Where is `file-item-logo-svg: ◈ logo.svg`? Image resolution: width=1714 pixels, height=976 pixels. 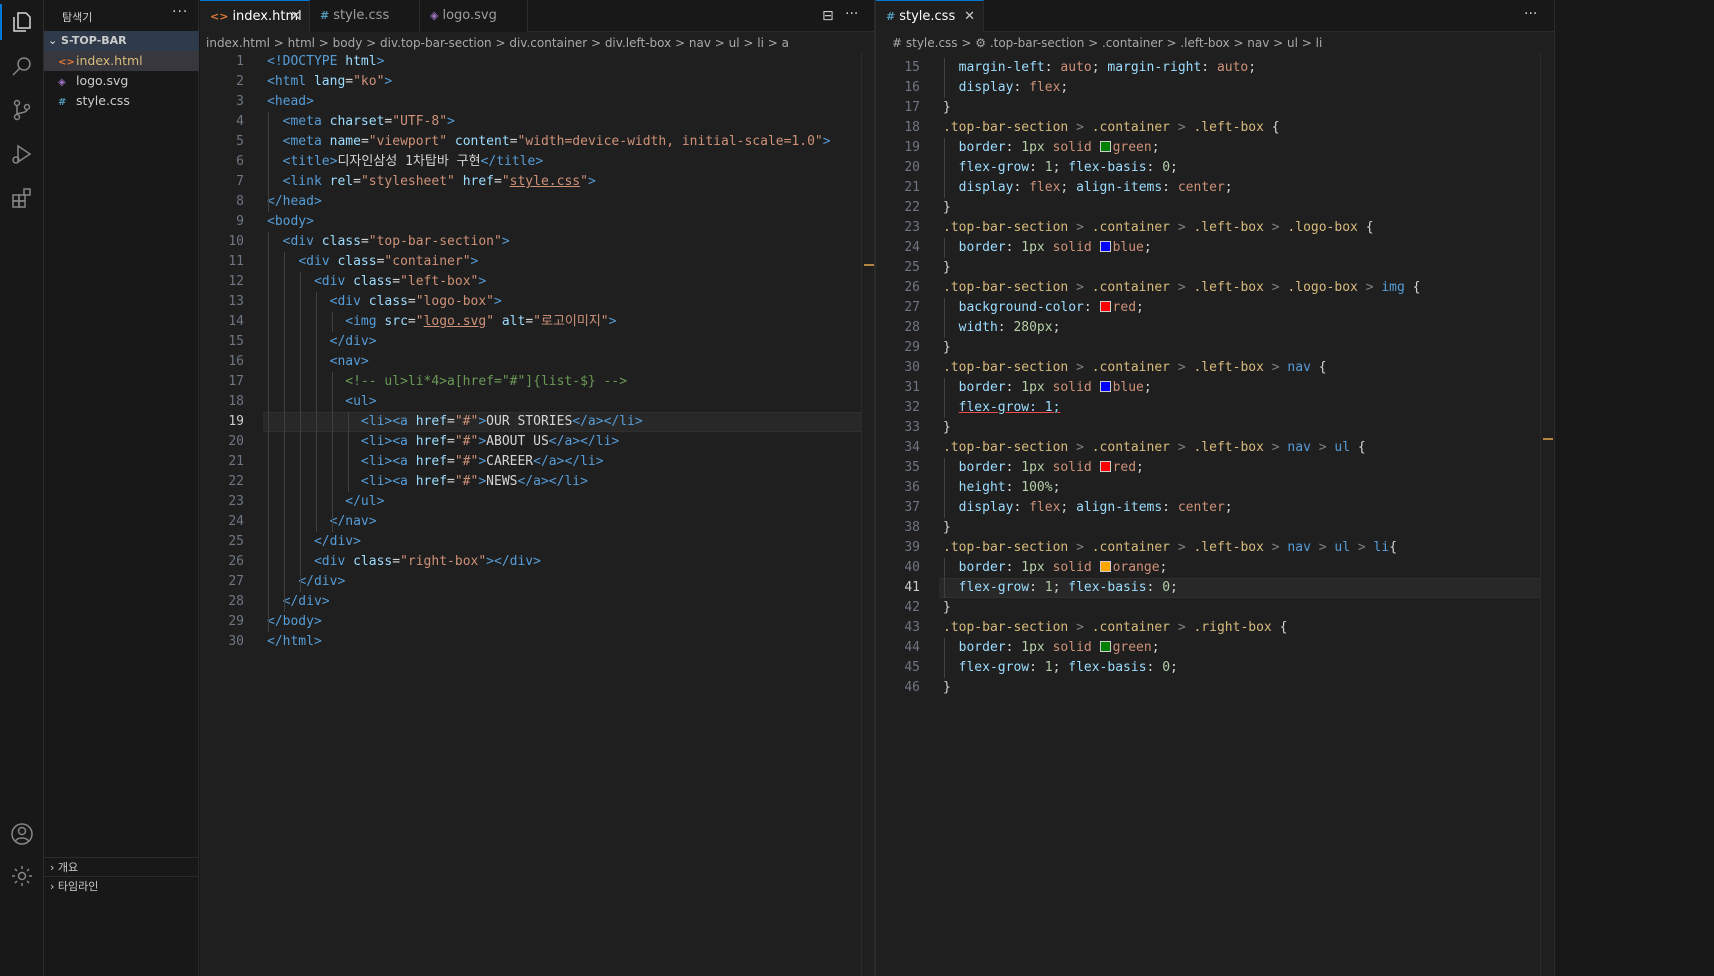 file-item-logo-svg: ◈ logo.svg is located at coordinates (121, 81).